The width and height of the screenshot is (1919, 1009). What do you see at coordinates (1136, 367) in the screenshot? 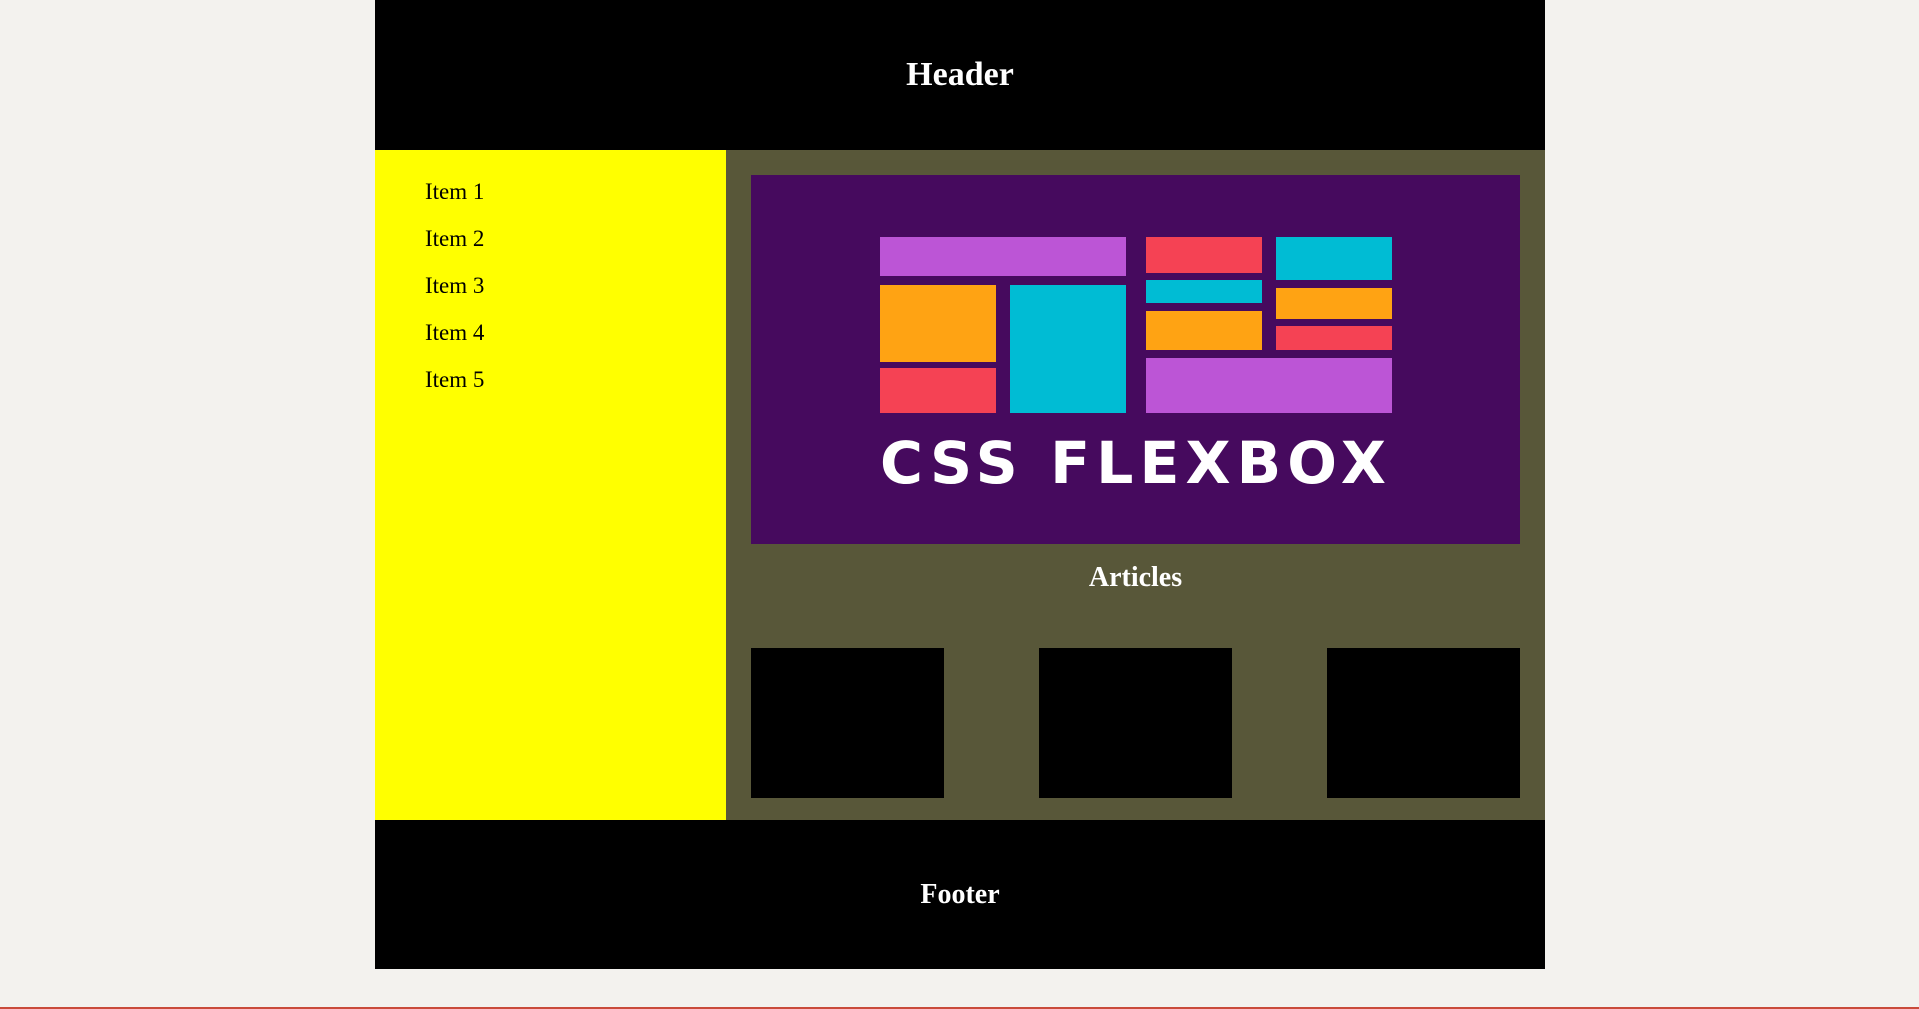
I see `css-flexbox-logo-icon: CSS FLEXBOX` at bounding box center [1136, 367].